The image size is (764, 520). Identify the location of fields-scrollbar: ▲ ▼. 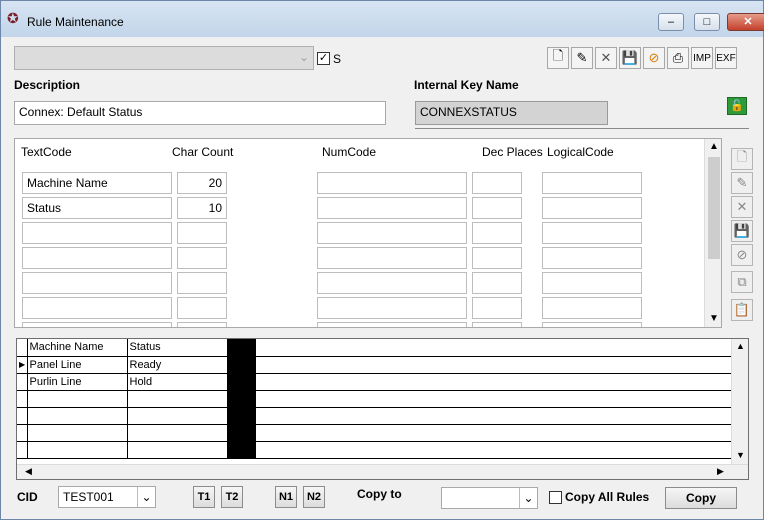
(712, 233).